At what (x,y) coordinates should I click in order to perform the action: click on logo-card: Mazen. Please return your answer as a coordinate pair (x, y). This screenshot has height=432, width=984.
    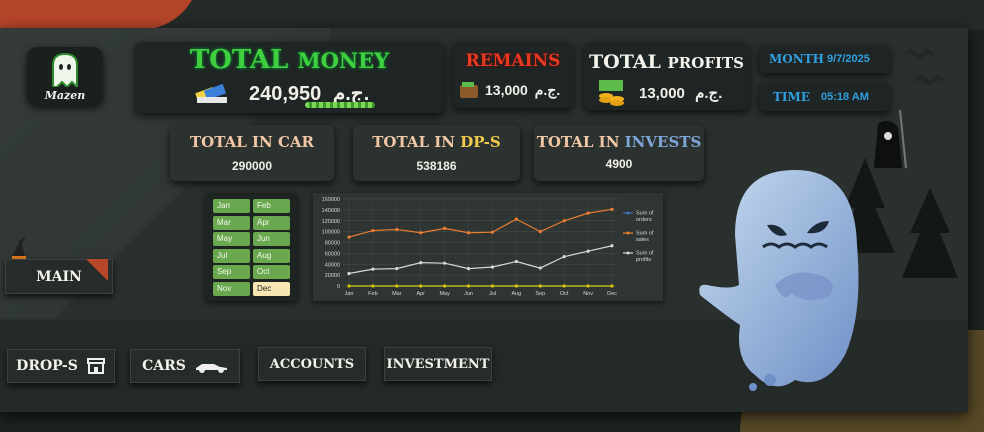
    Looking at the image, I should click on (65, 76).